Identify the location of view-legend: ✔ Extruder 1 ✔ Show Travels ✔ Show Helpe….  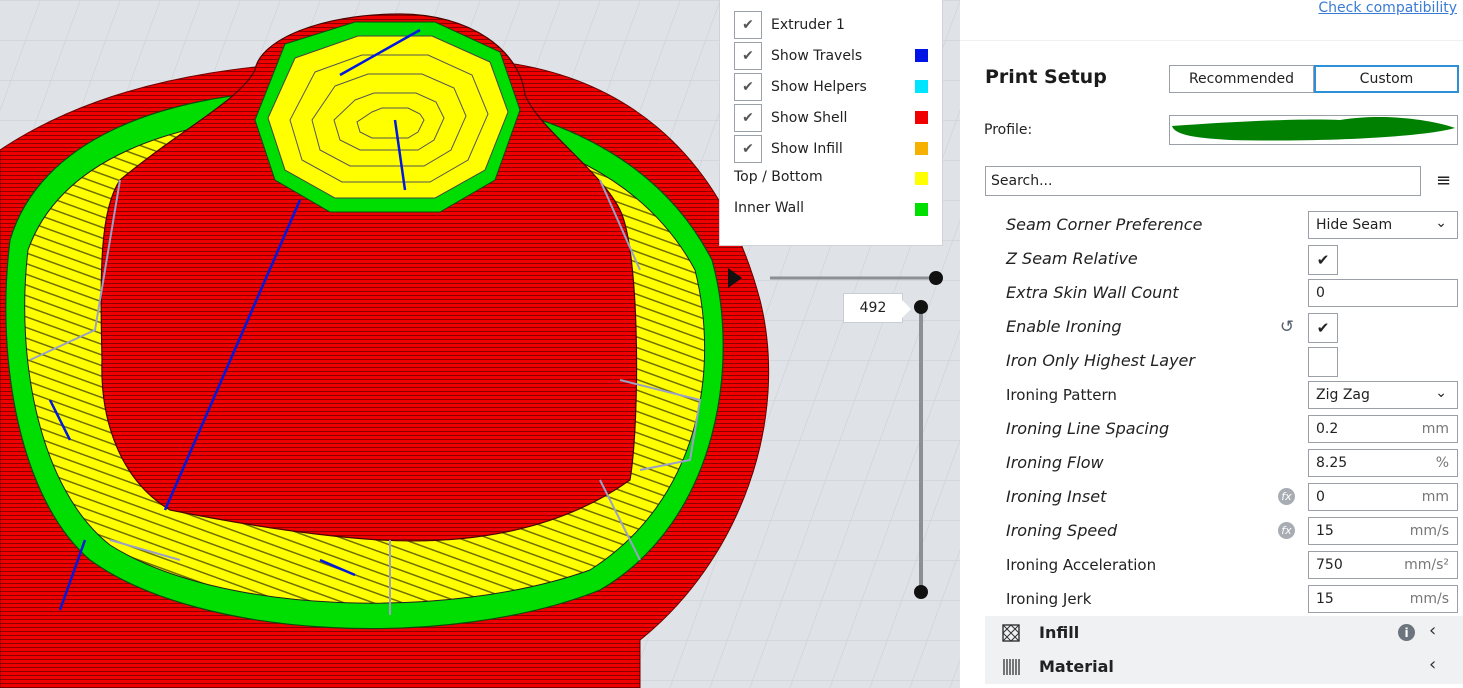
(831, 123).